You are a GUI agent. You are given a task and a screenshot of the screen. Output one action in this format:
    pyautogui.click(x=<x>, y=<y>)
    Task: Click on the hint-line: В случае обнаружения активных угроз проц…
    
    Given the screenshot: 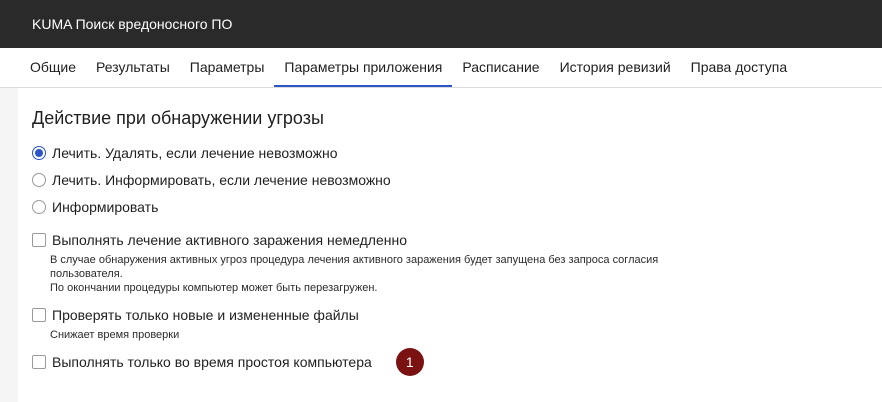 What is the action you would take?
    pyautogui.click(x=354, y=260)
    